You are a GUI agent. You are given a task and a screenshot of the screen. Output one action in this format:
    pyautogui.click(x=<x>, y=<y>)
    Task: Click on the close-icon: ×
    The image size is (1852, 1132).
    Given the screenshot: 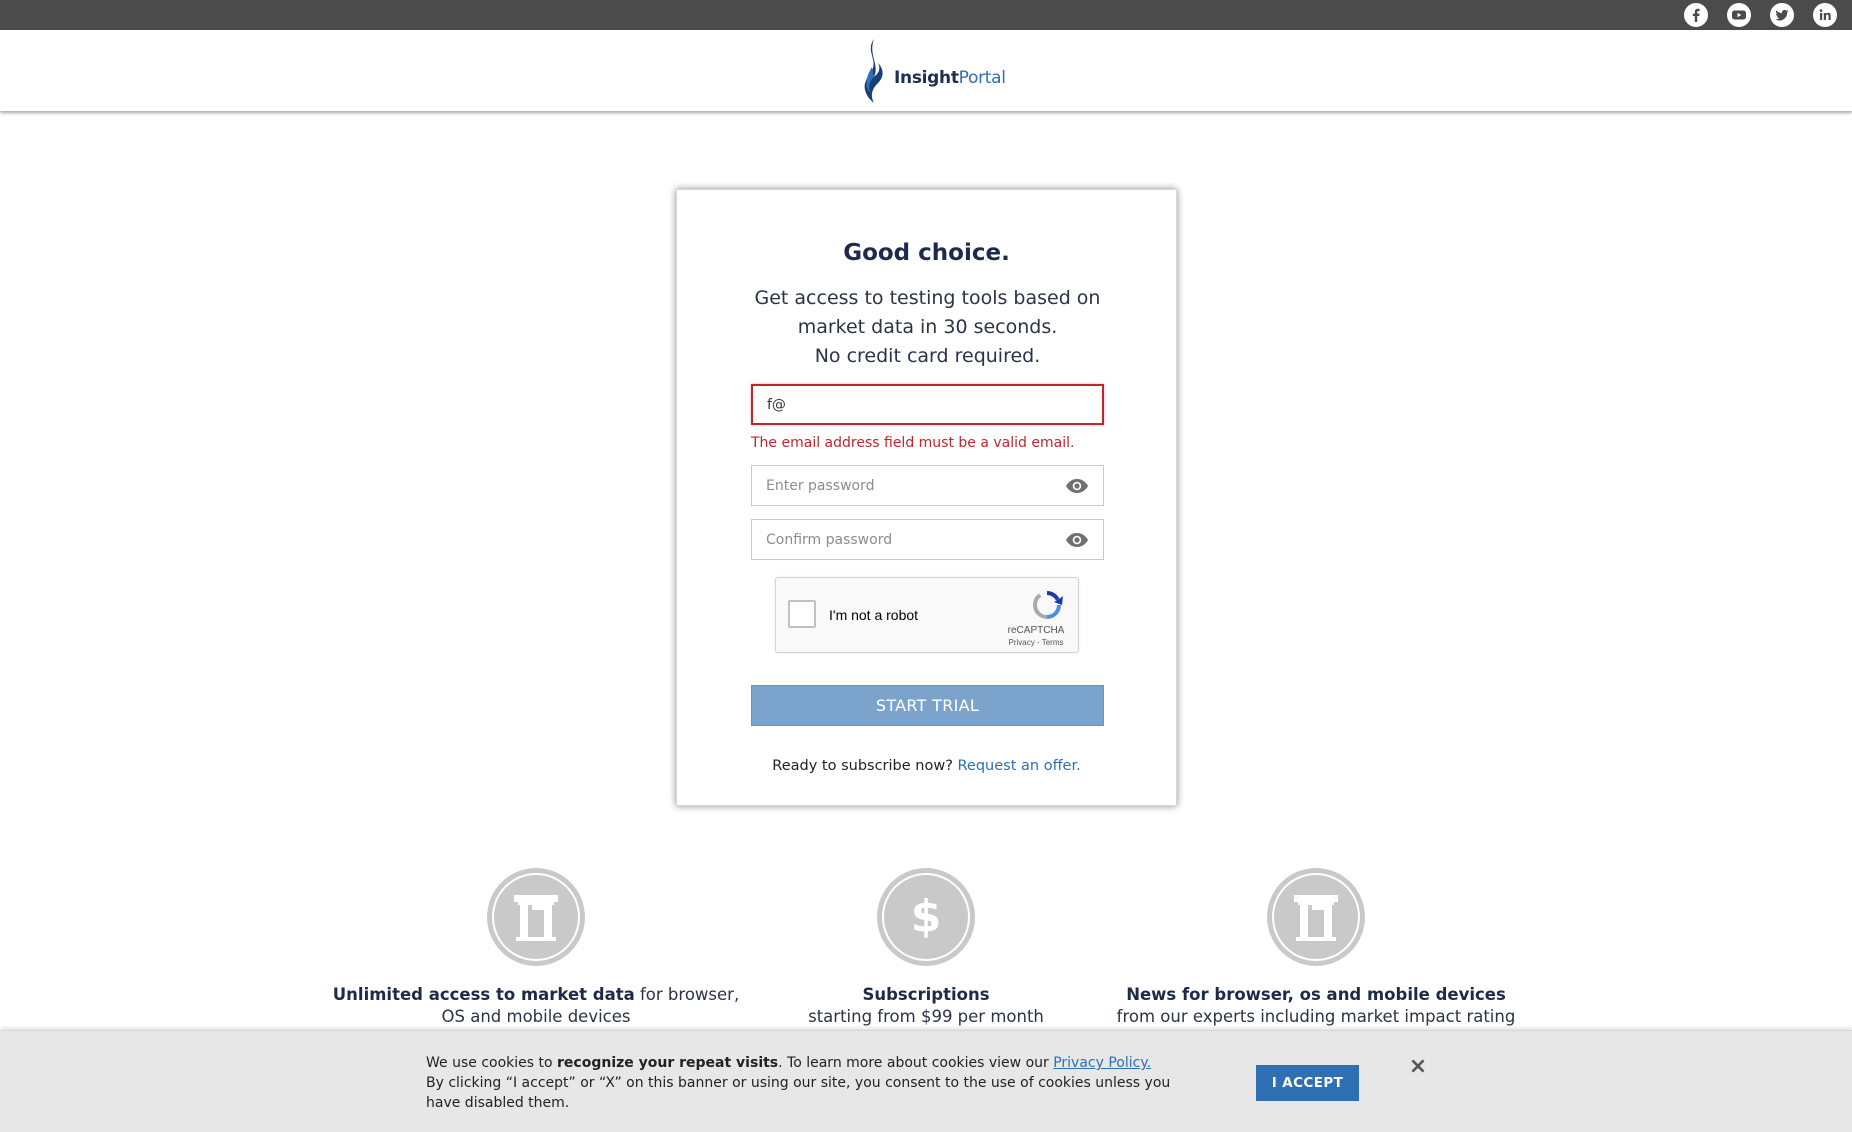 What is the action you would take?
    pyautogui.click(x=1418, y=1067)
    